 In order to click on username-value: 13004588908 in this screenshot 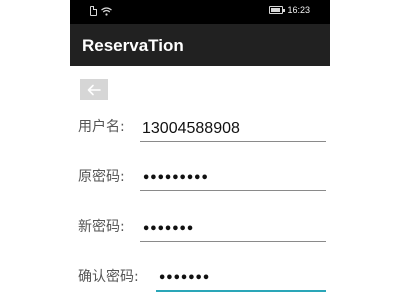, I will do `click(191, 128)`.